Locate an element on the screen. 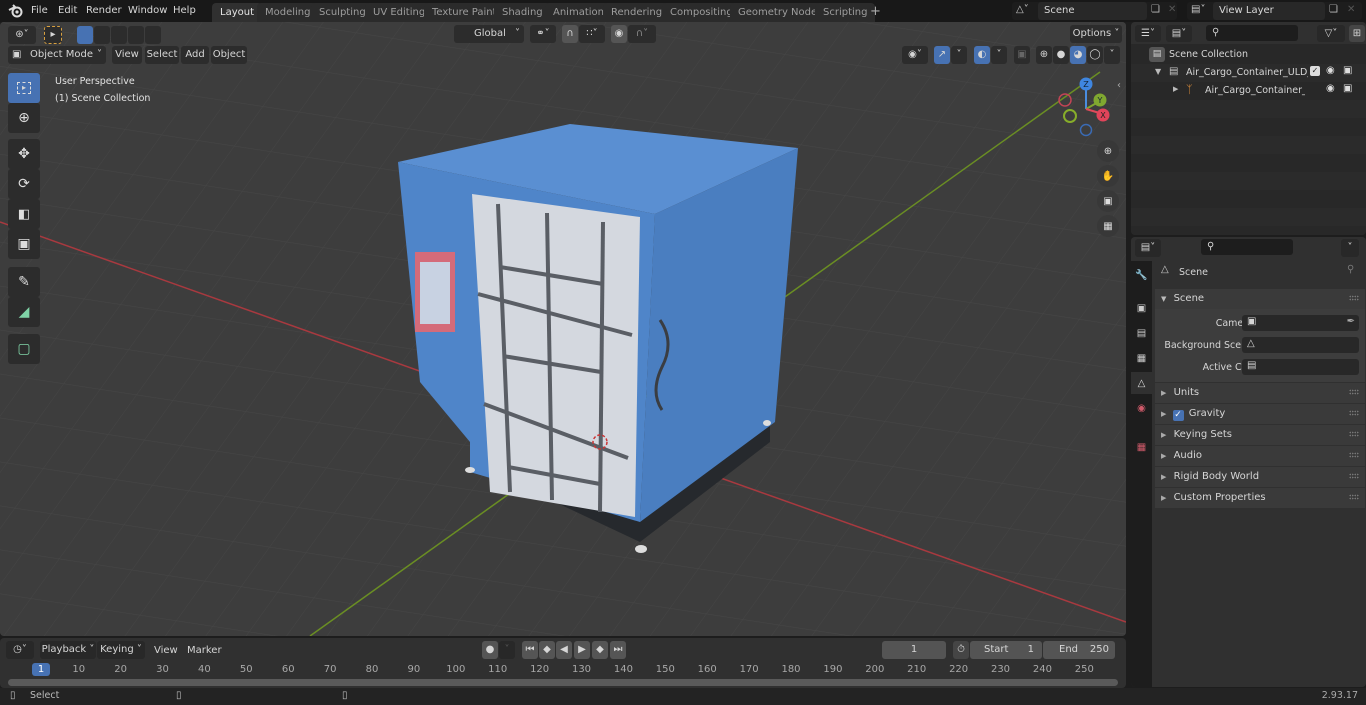 The height and width of the screenshot is (705, 1366). pan-view-button: ✋ is located at coordinates (1108, 176).